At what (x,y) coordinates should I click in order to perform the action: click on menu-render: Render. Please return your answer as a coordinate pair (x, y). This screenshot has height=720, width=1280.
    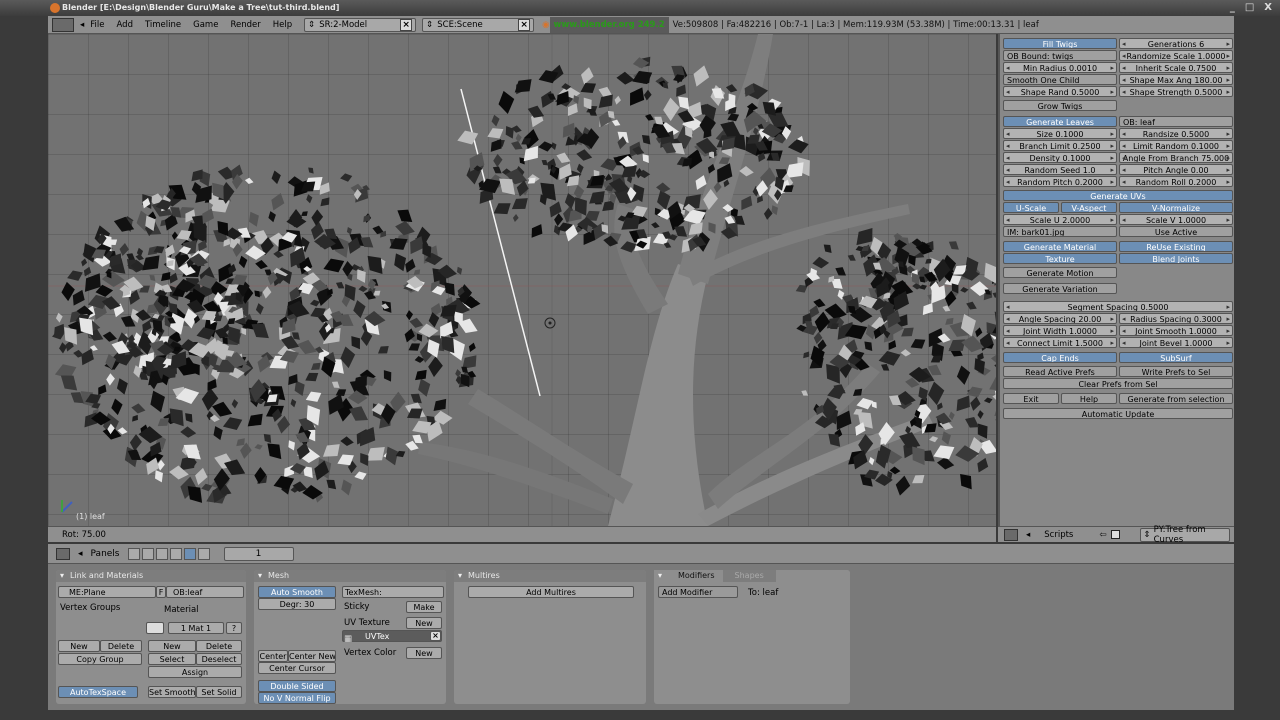
    Looking at the image, I should click on (245, 25).